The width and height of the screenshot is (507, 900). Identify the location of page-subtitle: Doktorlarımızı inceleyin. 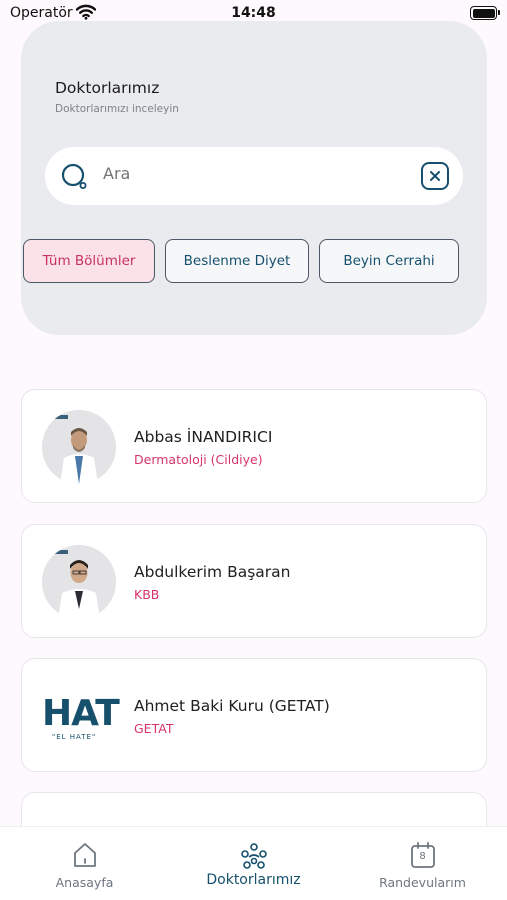
(117, 109).